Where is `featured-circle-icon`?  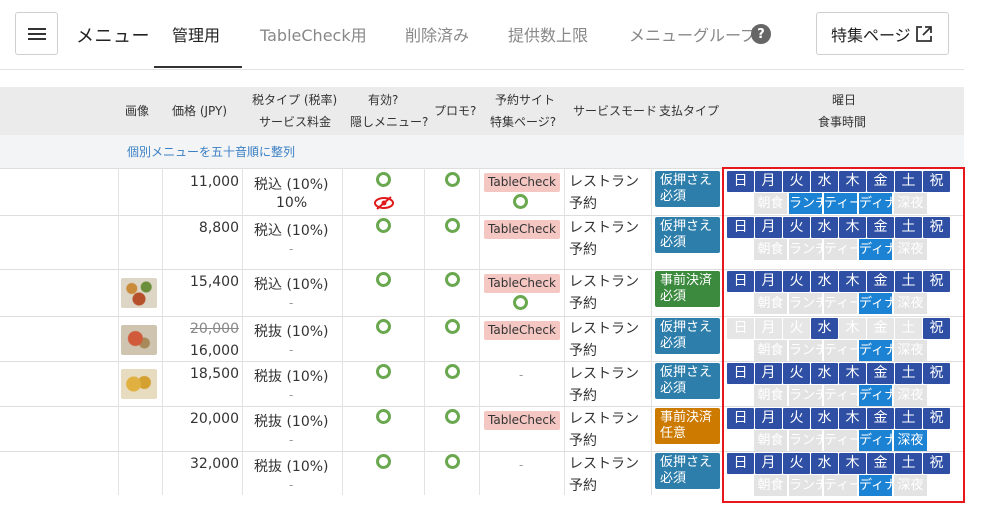 featured-circle-icon is located at coordinates (520, 302).